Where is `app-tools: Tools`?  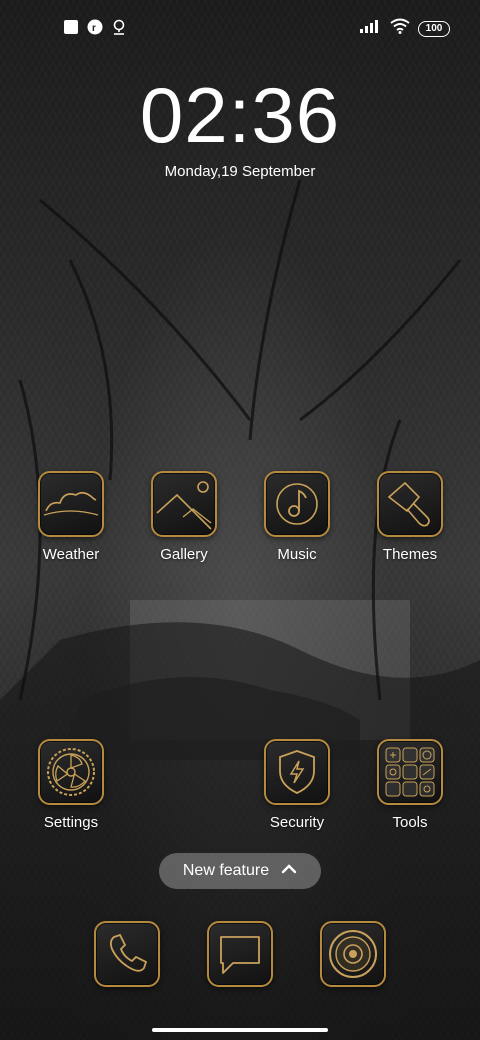
app-tools: Tools is located at coordinates (410, 785).